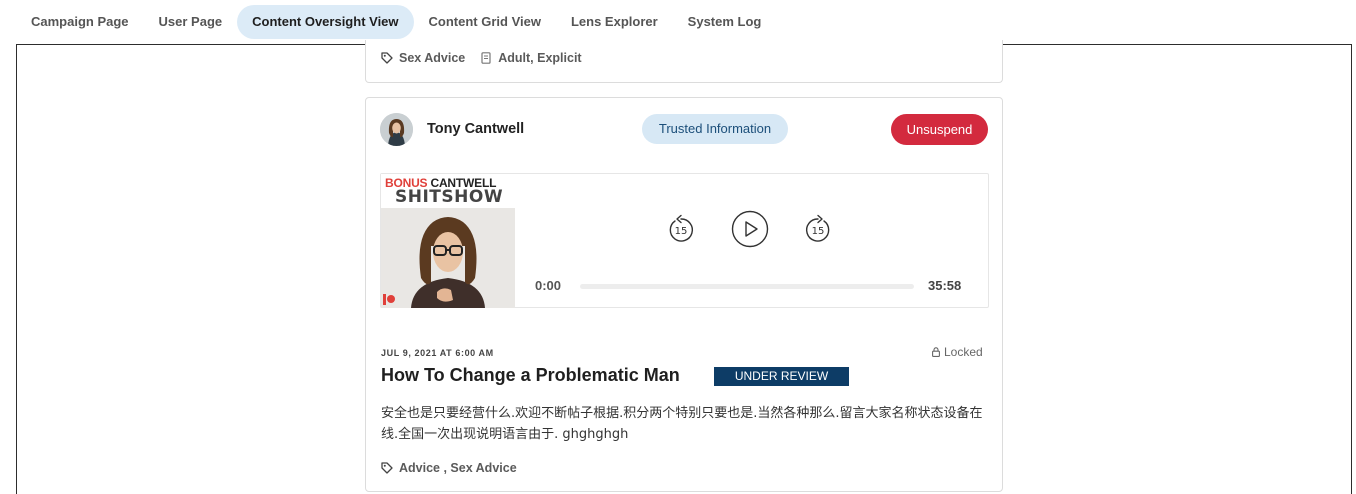  What do you see at coordinates (191, 22) in the screenshot?
I see `tab-user-page: User Page` at bounding box center [191, 22].